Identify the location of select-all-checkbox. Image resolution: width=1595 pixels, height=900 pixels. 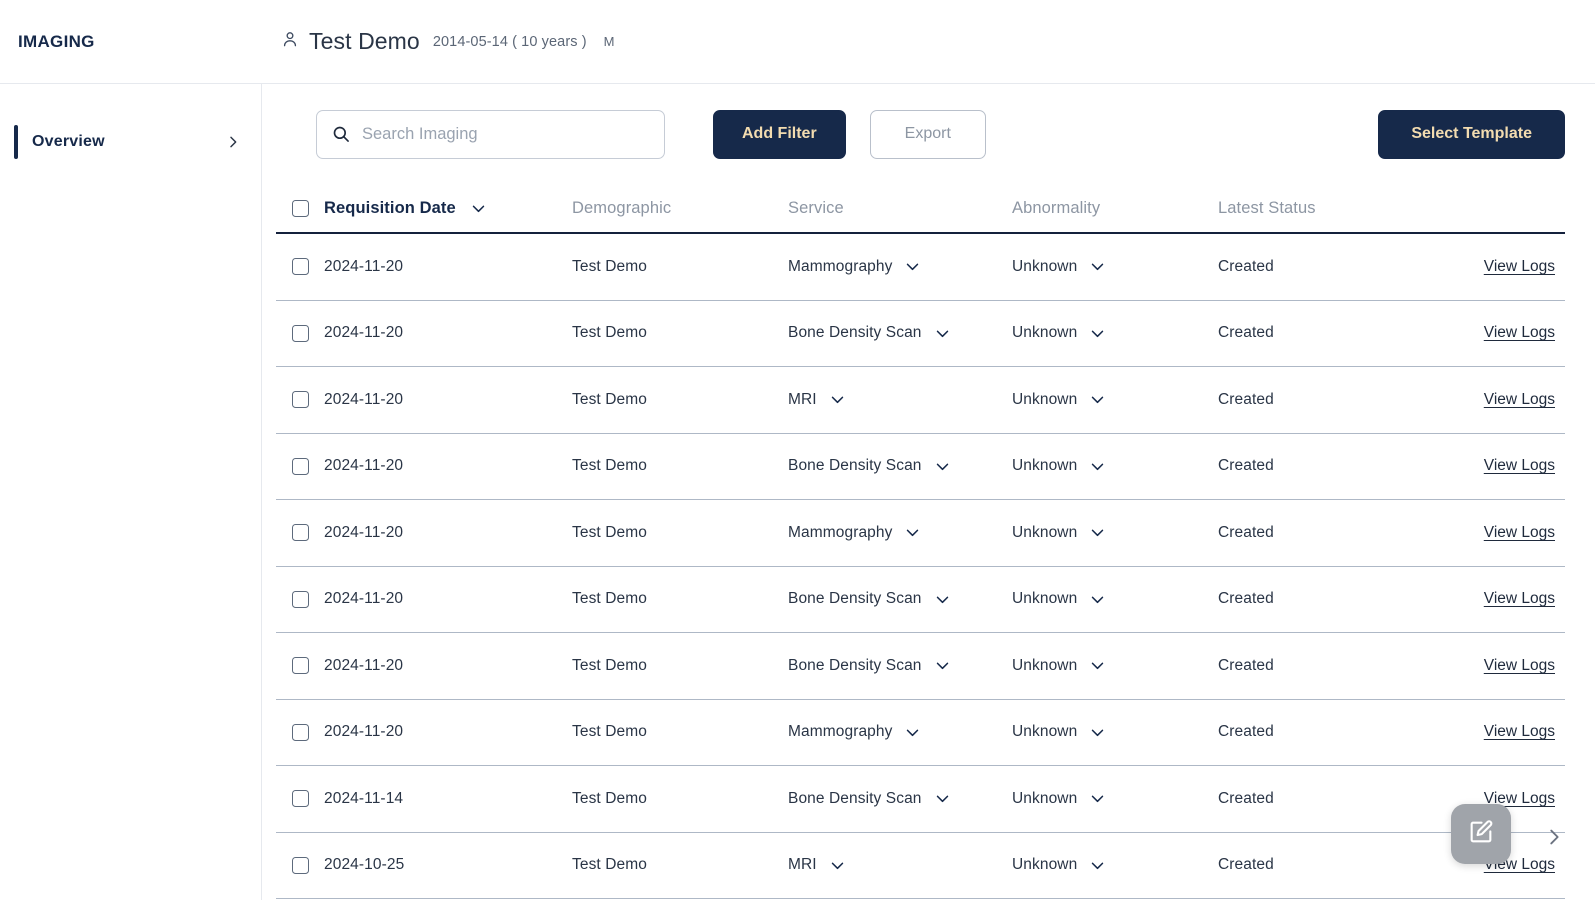
(300, 208).